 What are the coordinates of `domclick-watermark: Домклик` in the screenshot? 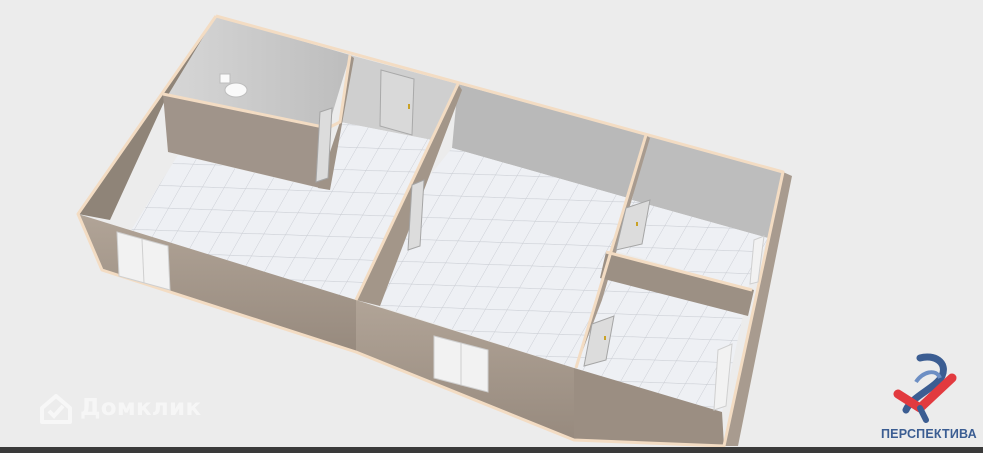 It's located at (119, 408).